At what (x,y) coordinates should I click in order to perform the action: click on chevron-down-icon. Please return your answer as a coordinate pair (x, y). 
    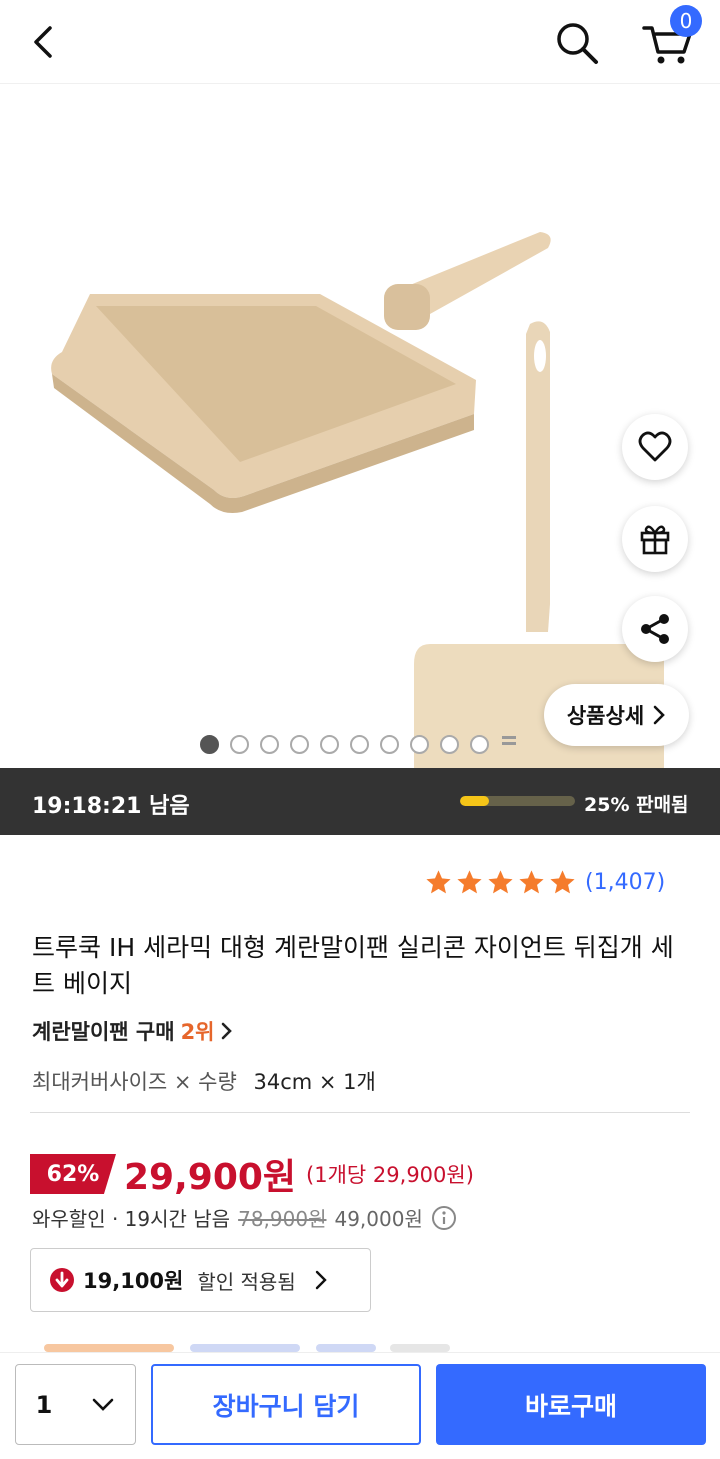
    Looking at the image, I should click on (103, 1404).